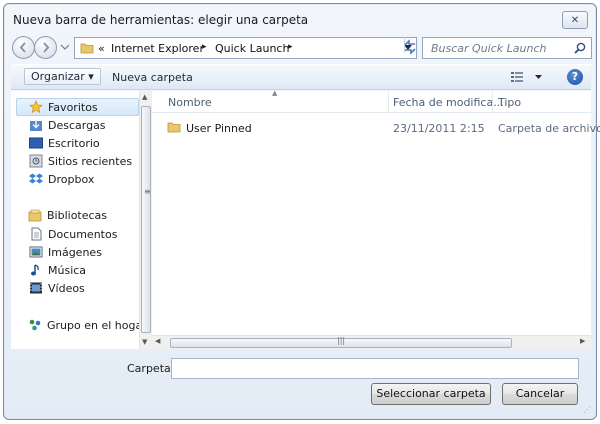 The image size is (600, 424). Describe the element at coordinates (97, 325) in the screenshot. I see `sidebar-item-label: Grupo en el hogar` at that location.